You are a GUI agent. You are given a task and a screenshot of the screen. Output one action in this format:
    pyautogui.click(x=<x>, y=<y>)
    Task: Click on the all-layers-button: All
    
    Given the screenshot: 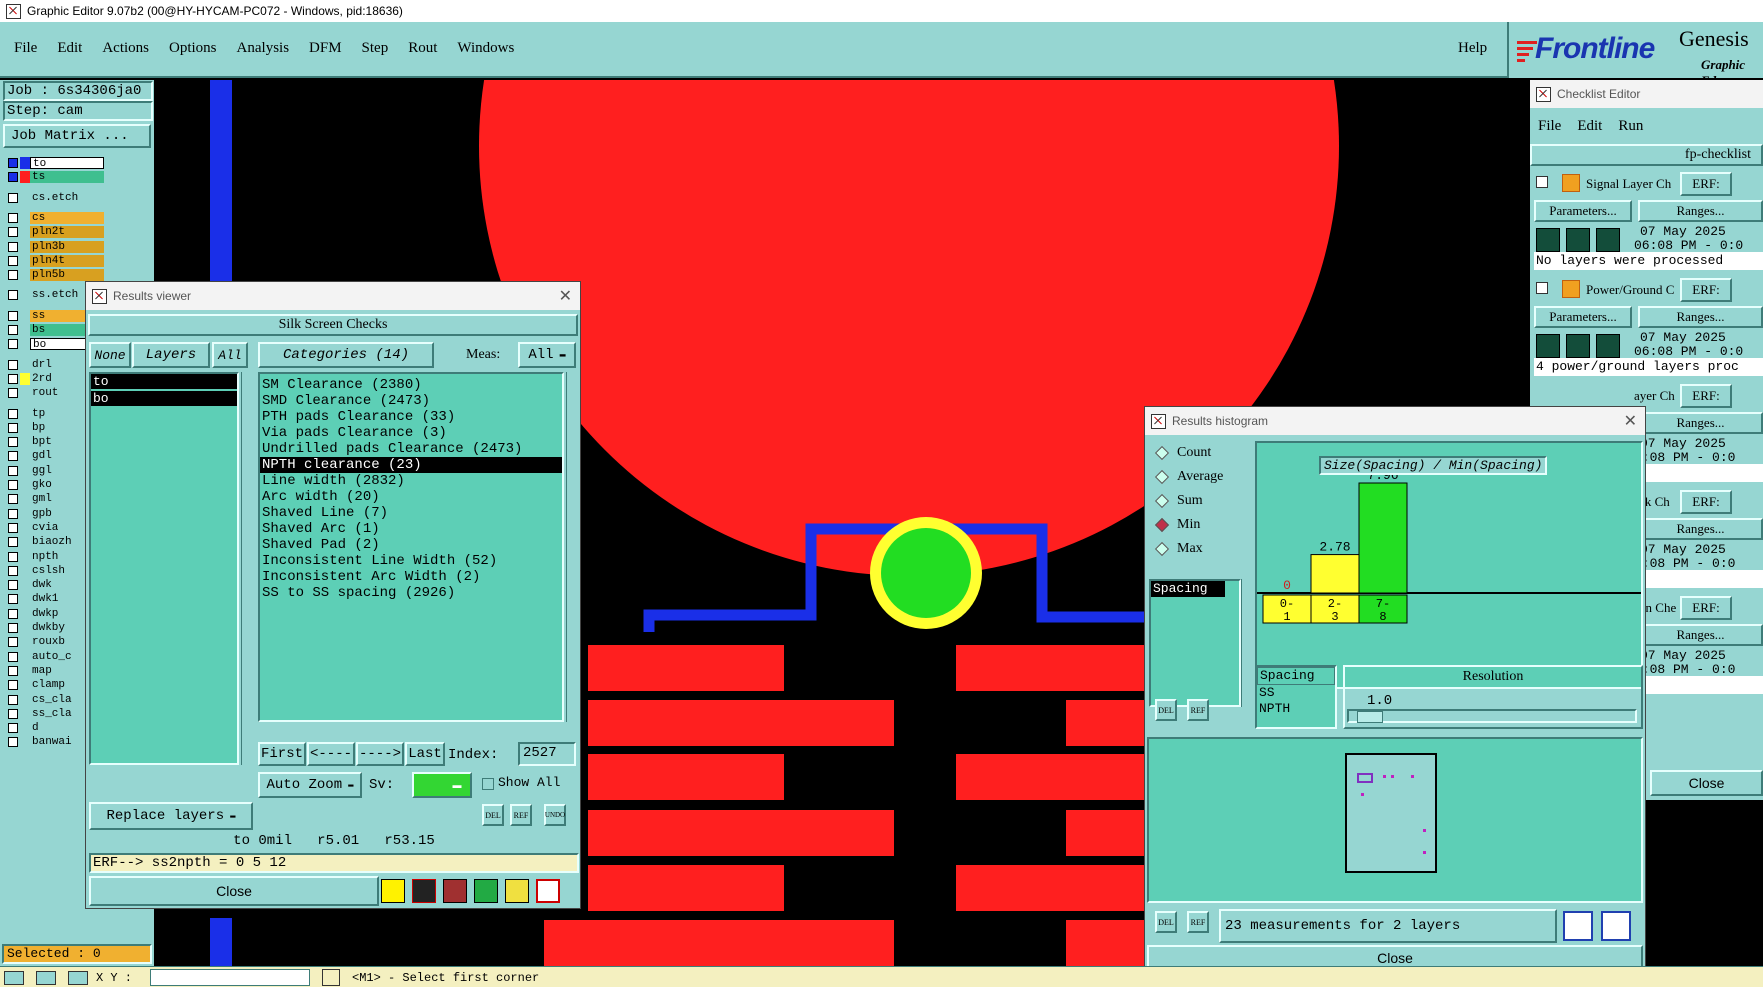 What is the action you would take?
    pyautogui.click(x=230, y=355)
    